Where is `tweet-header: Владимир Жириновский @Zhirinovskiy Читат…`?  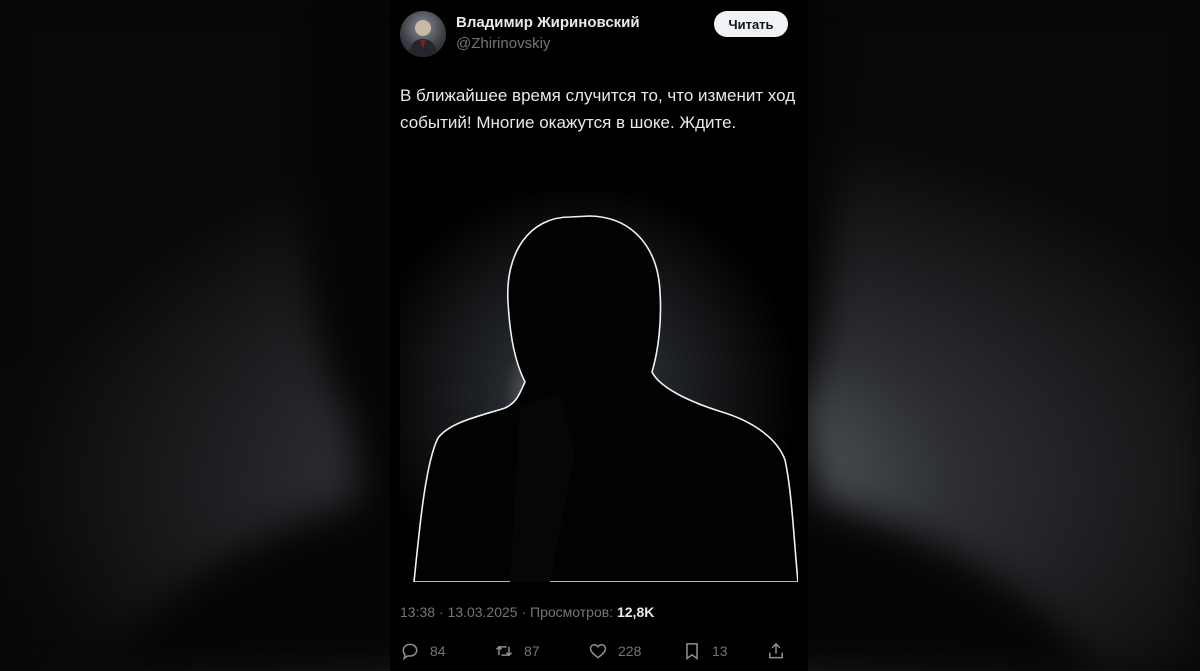 tweet-header: Владимир Жириновский @Zhirinovskiy Читат… is located at coordinates (599, 34).